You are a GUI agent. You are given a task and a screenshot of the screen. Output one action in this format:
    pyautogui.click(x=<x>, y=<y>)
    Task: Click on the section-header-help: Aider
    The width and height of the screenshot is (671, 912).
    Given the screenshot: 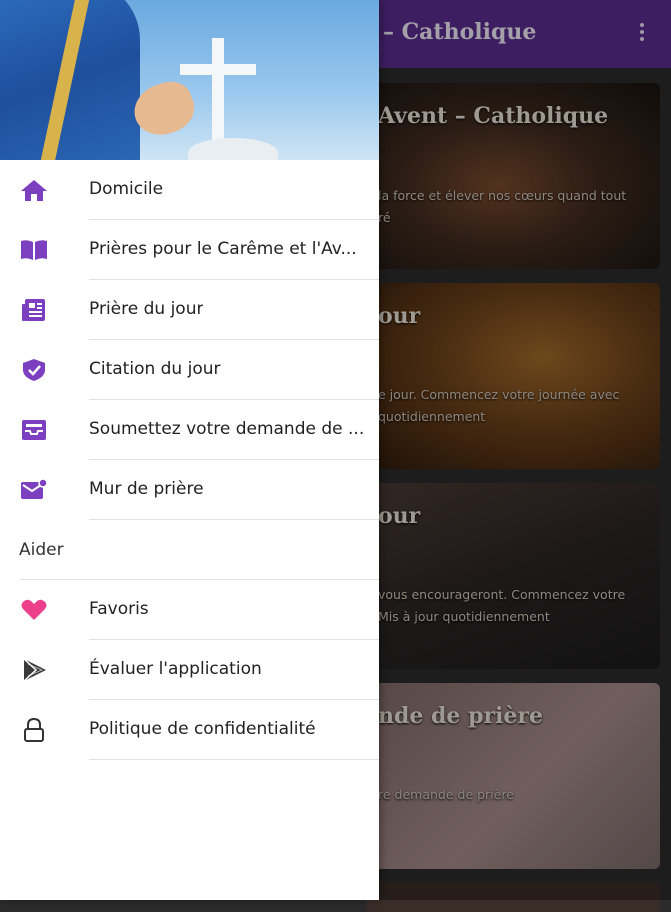 What is the action you would take?
    pyautogui.click(x=41, y=550)
    